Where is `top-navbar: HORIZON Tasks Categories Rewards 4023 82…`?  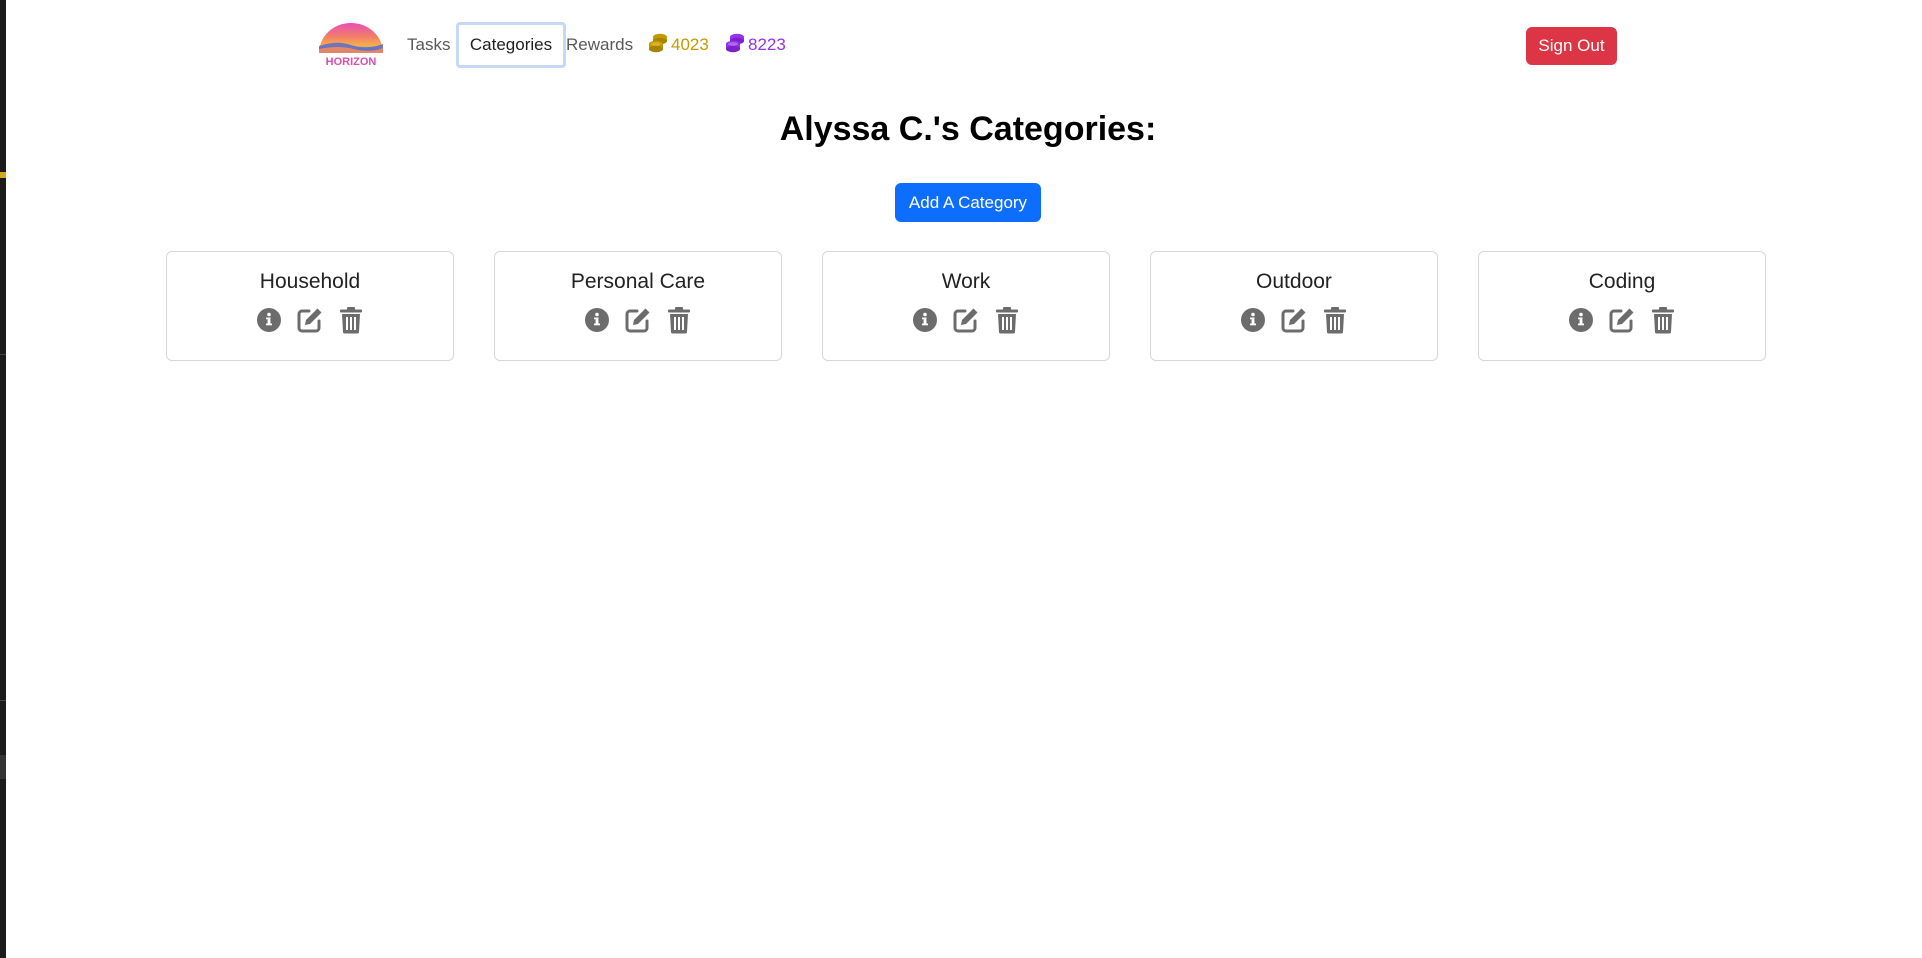
top-navbar: HORIZON Tasks Categories Rewards 4023 82… is located at coordinates (961, 46).